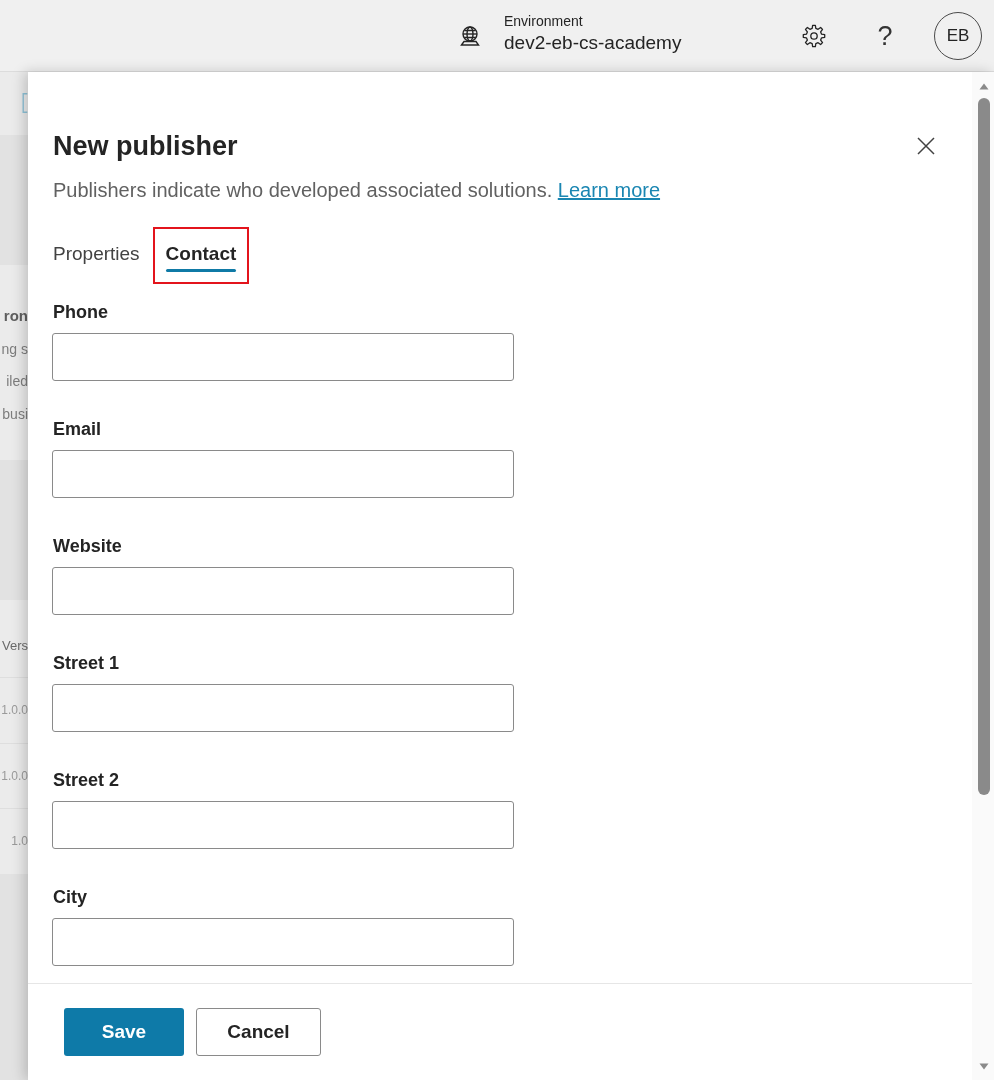 This screenshot has width=994, height=1080. What do you see at coordinates (15, 316) in the screenshot?
I see `card-heading: ron` at bounding box center [15, 316].